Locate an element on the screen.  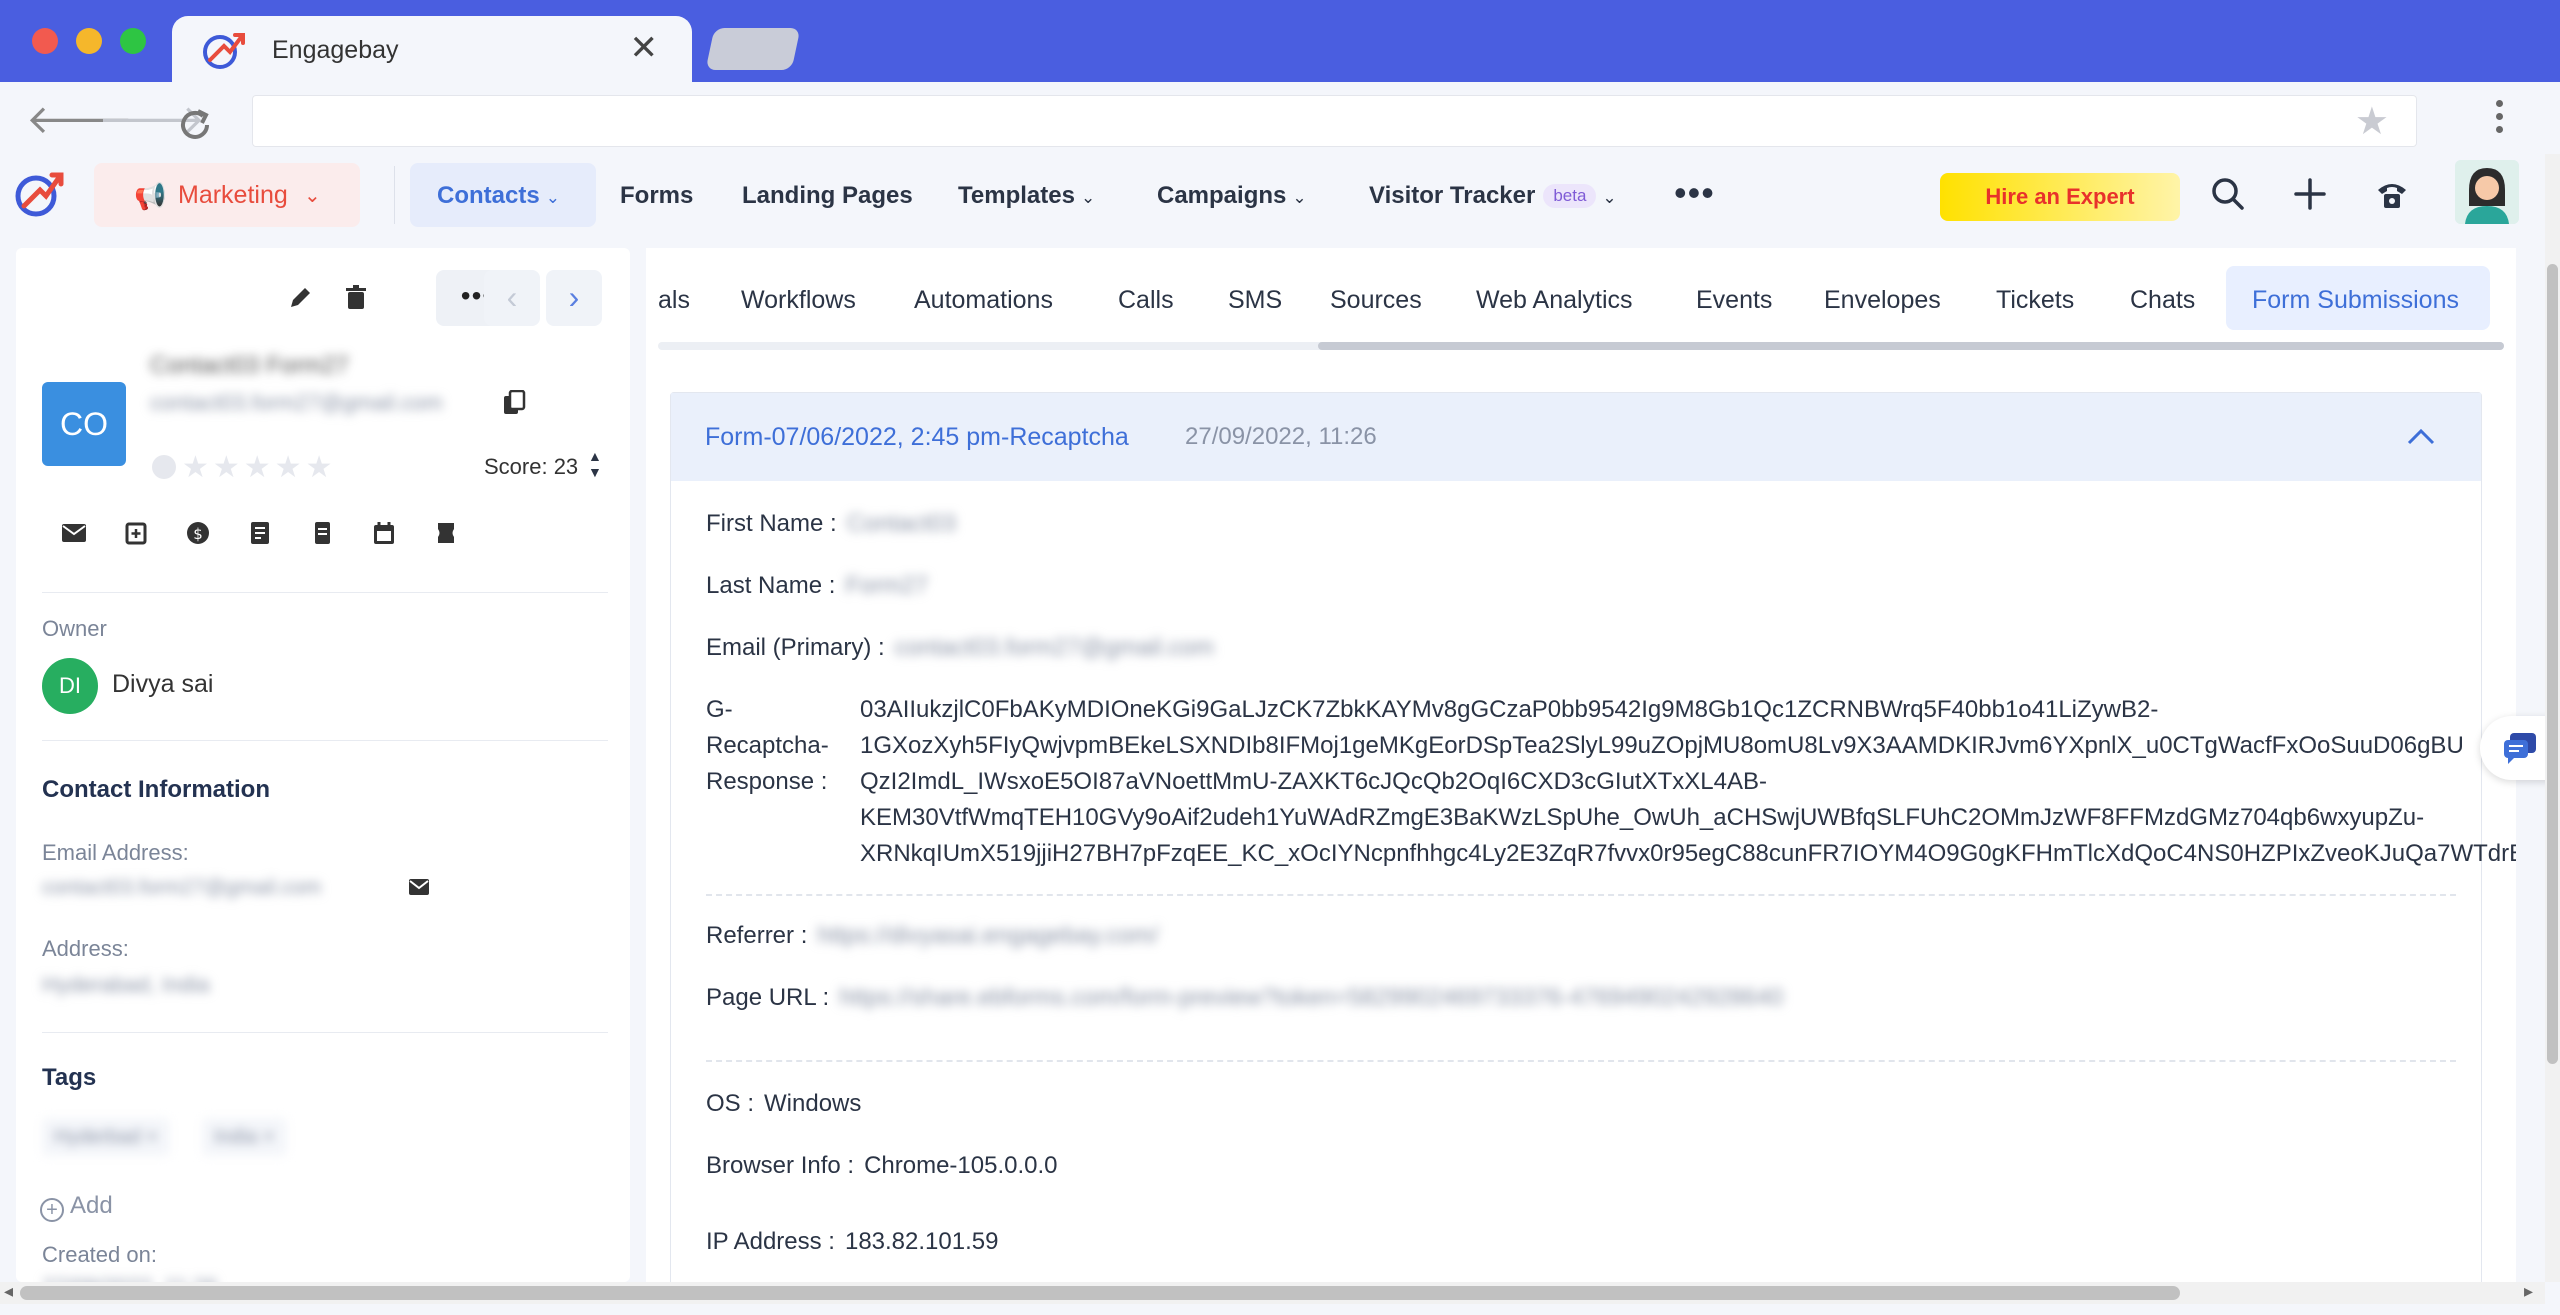
nav-contacts: Contacts ⌄ is located at coordinates (498, 196).